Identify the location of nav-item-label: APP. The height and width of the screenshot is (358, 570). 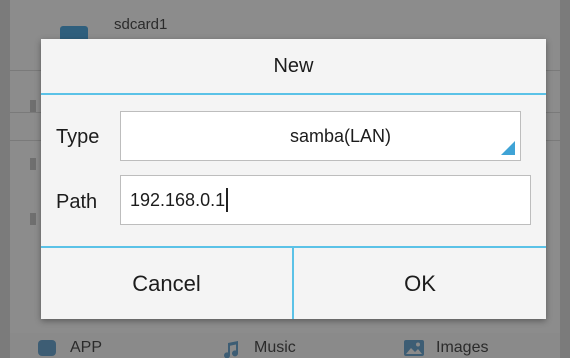
(86, 347).